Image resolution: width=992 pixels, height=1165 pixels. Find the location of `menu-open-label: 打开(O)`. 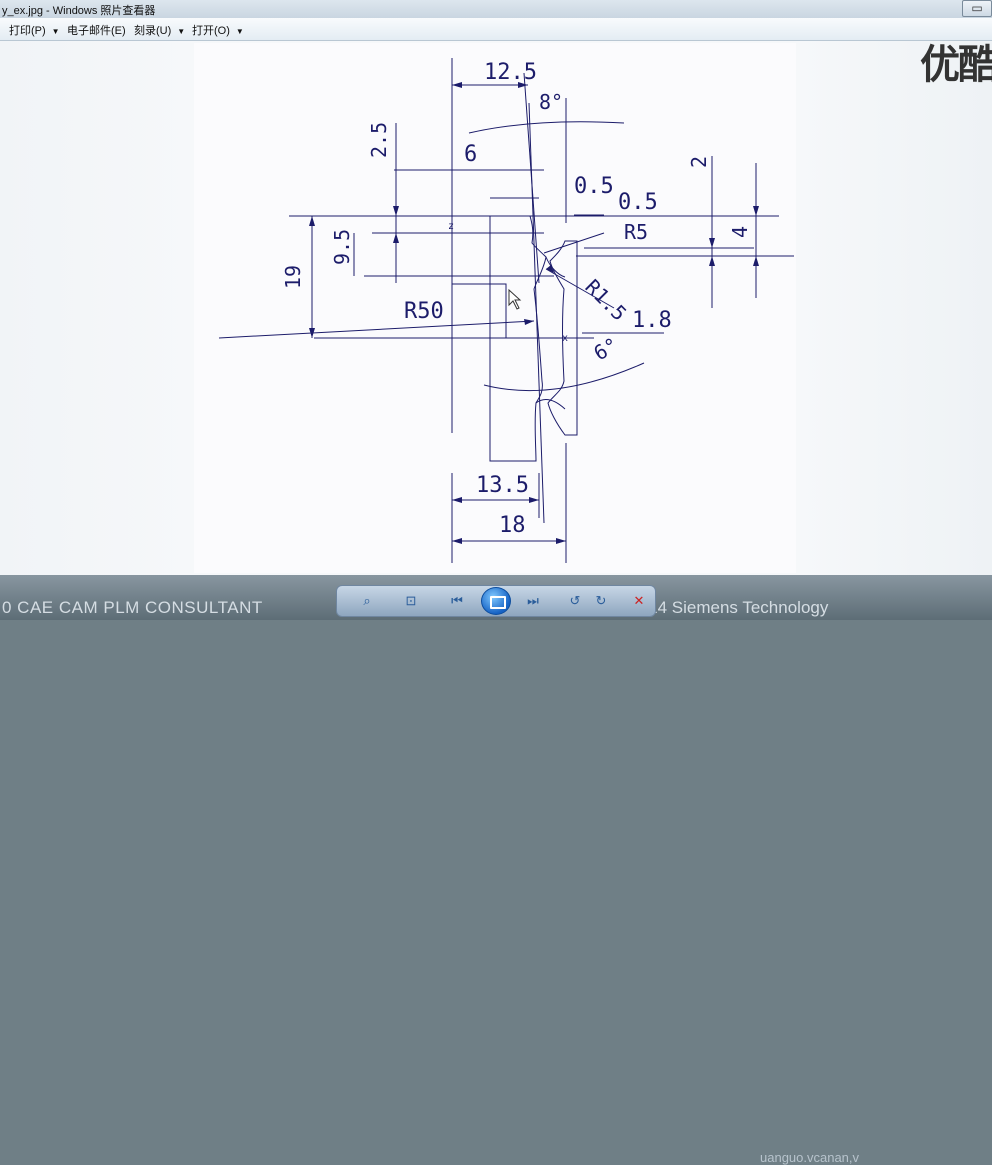

menu-open-label: 打开(O) is located at coordinates (211, 31).